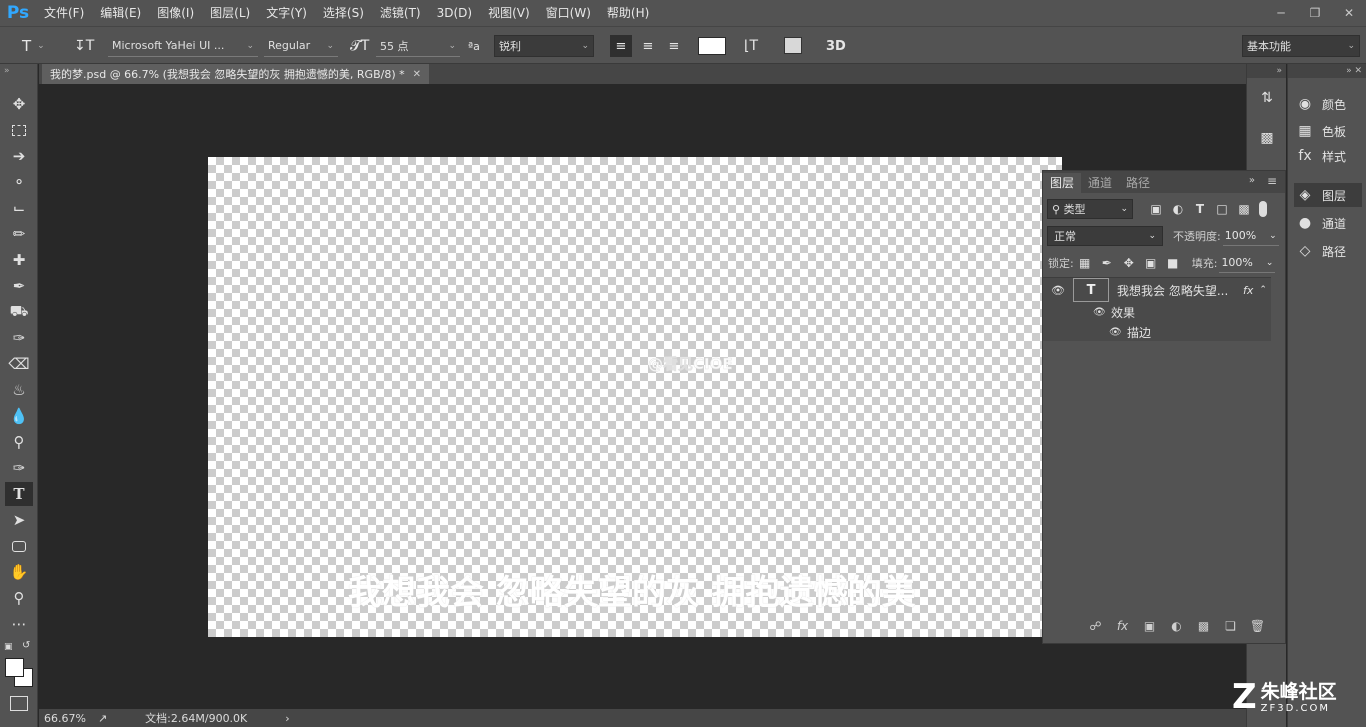  I want to click on lock-transparent-icon: ▦, so click(1085, 263).